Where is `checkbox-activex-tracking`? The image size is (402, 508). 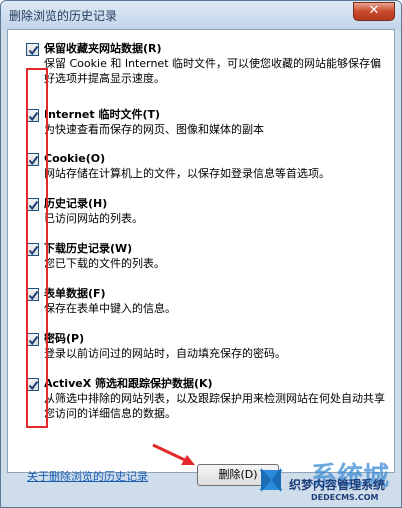 checkbox-activex-tracking is located at coordinates (32, 384).